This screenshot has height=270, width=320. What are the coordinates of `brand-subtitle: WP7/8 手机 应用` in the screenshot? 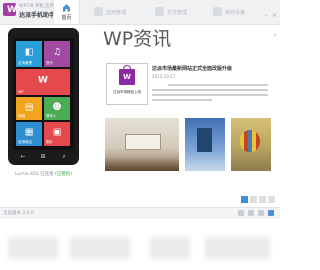 It's located at (37, 6).